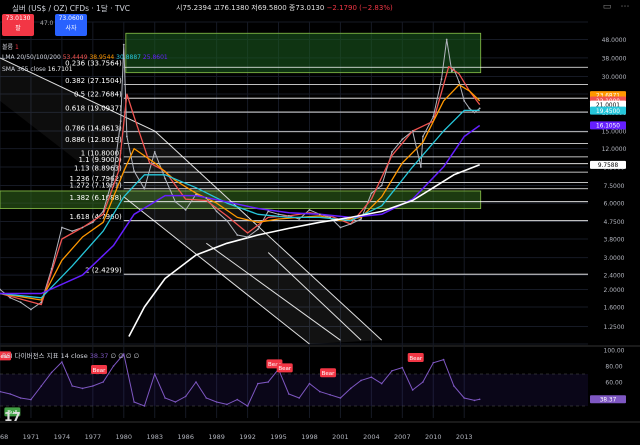  What do you see at coordinates (154, 437) in the screenshot?
I see `time-tick-label: 1983` at bounding box center [154, 437].